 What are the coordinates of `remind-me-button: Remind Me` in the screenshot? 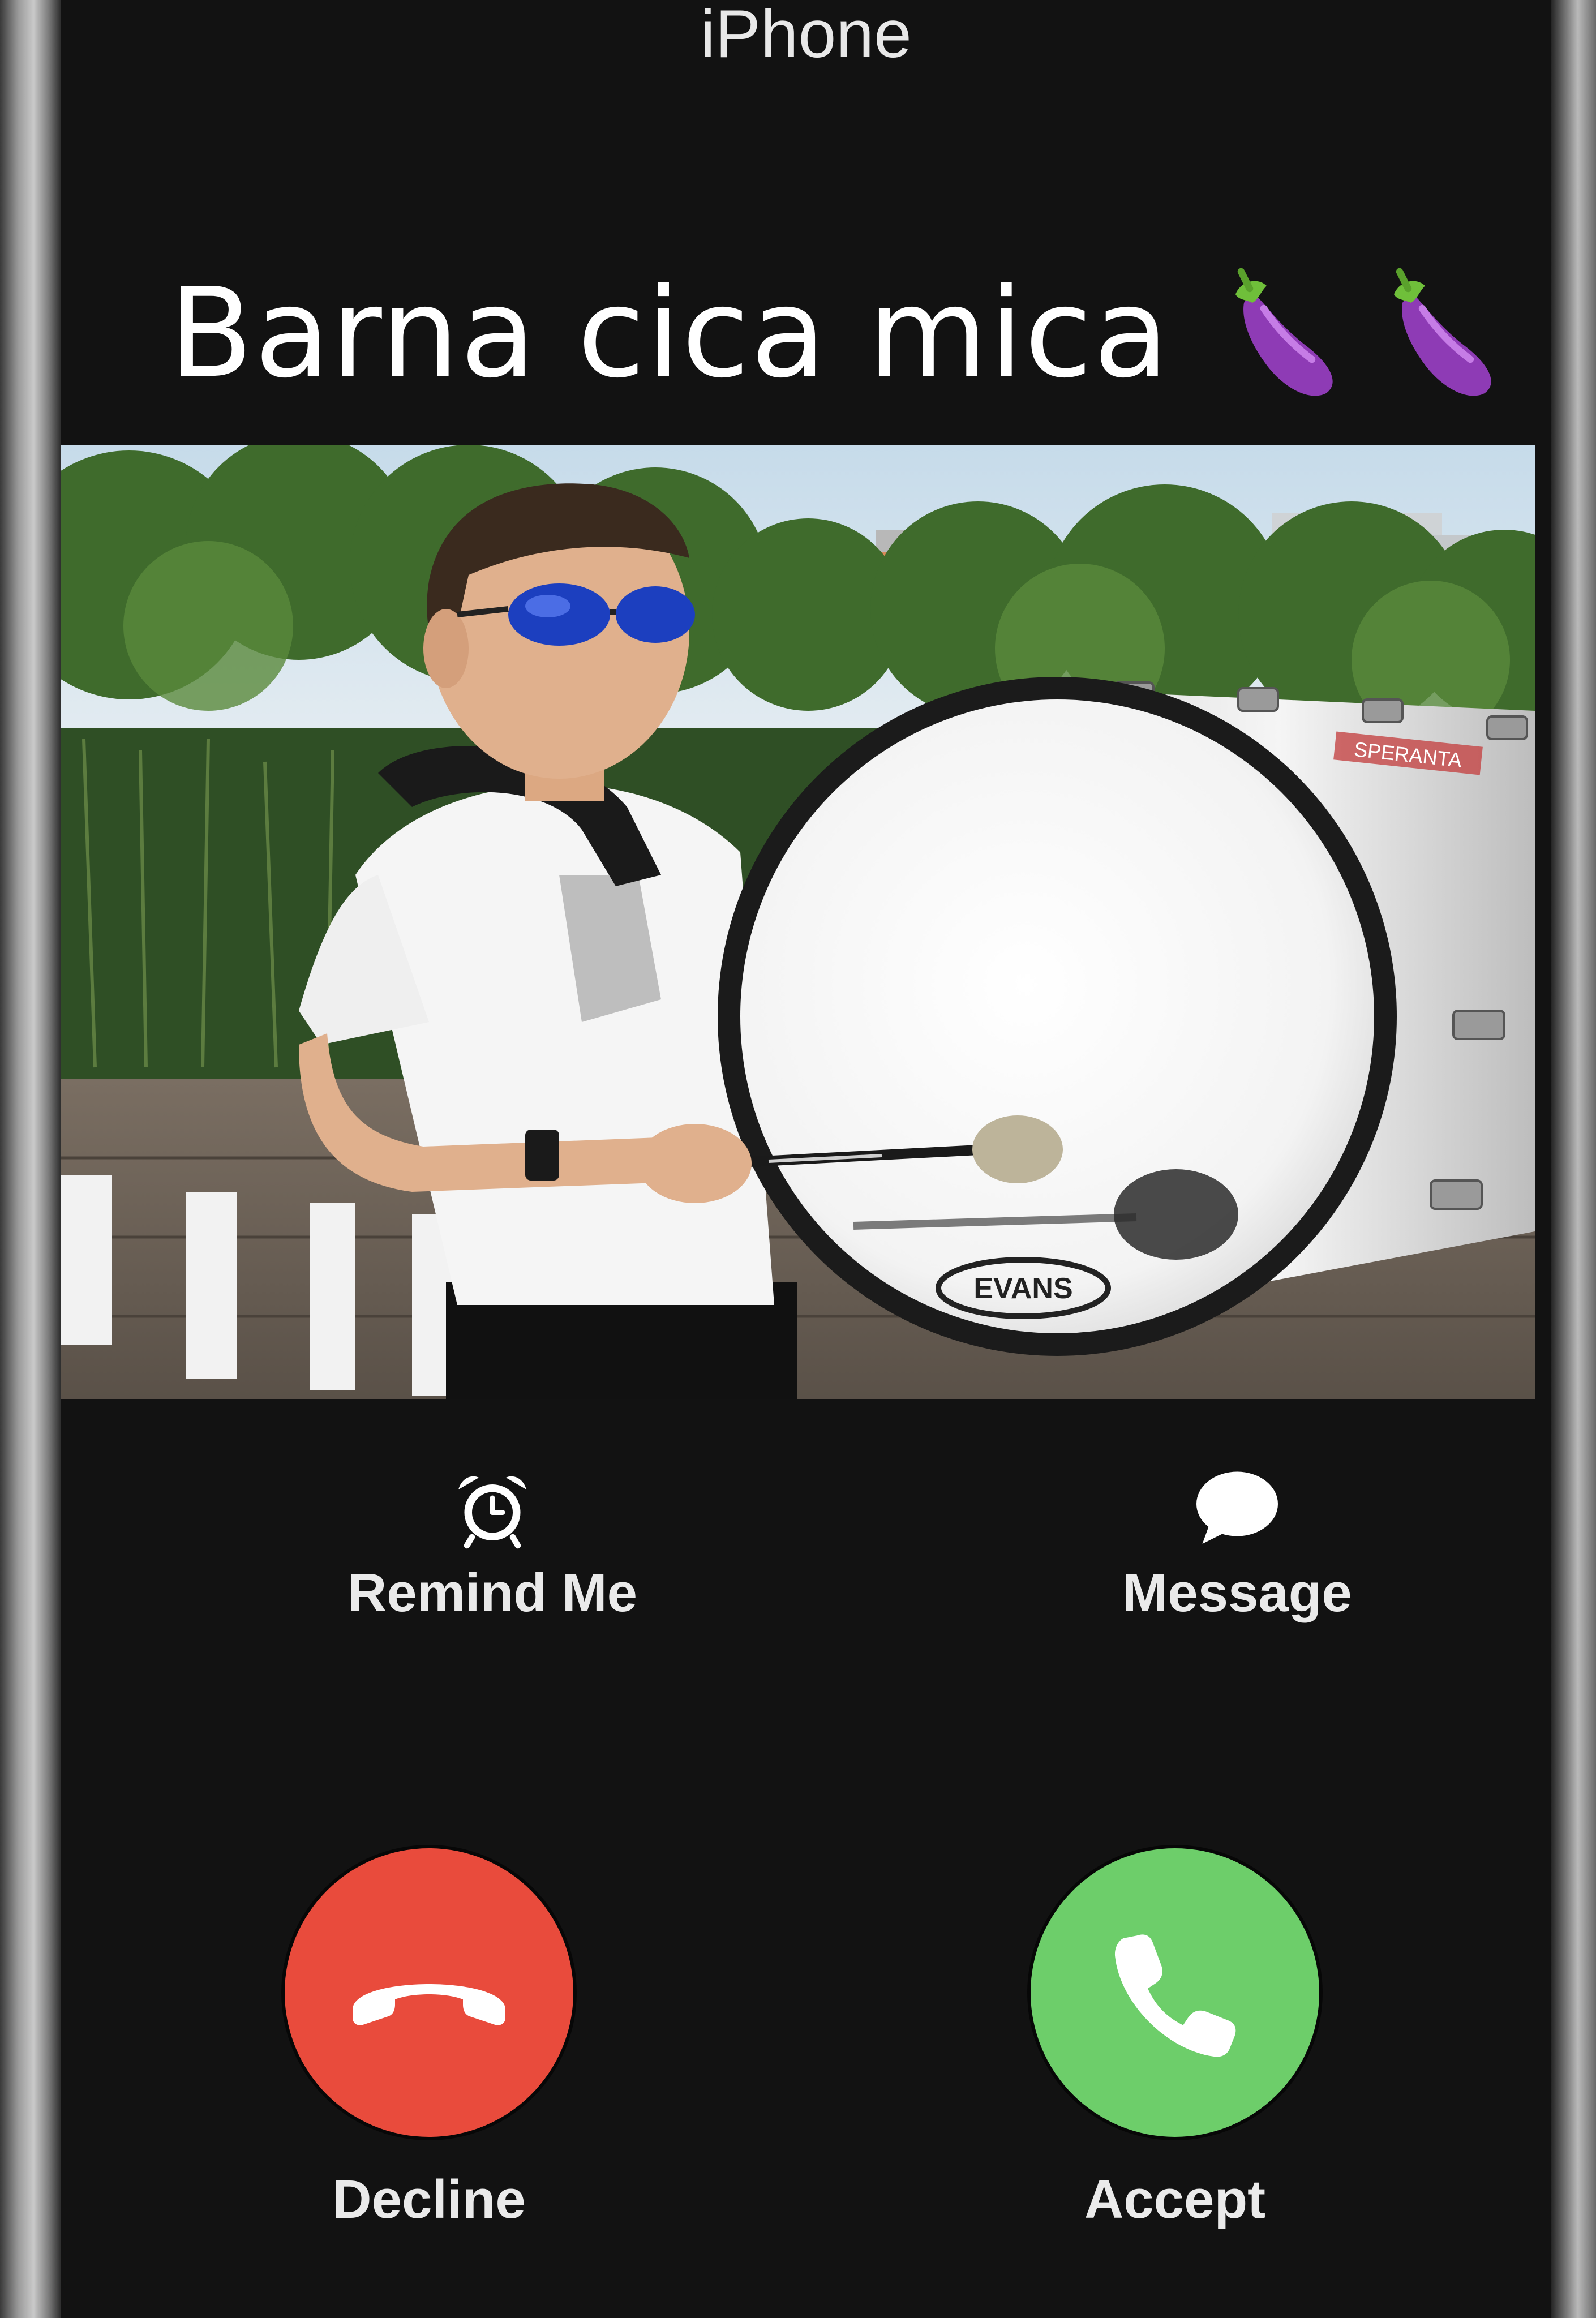 It's located at (492, 1542).